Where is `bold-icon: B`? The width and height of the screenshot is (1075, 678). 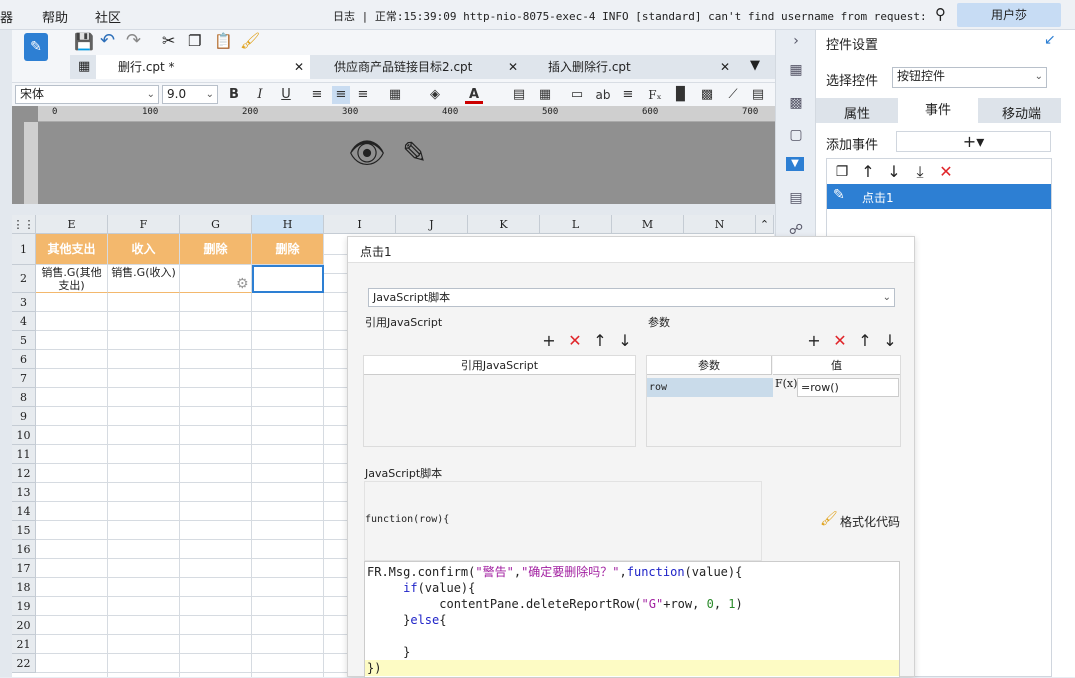 bold-icon: B is located at coordinates (234, 95).